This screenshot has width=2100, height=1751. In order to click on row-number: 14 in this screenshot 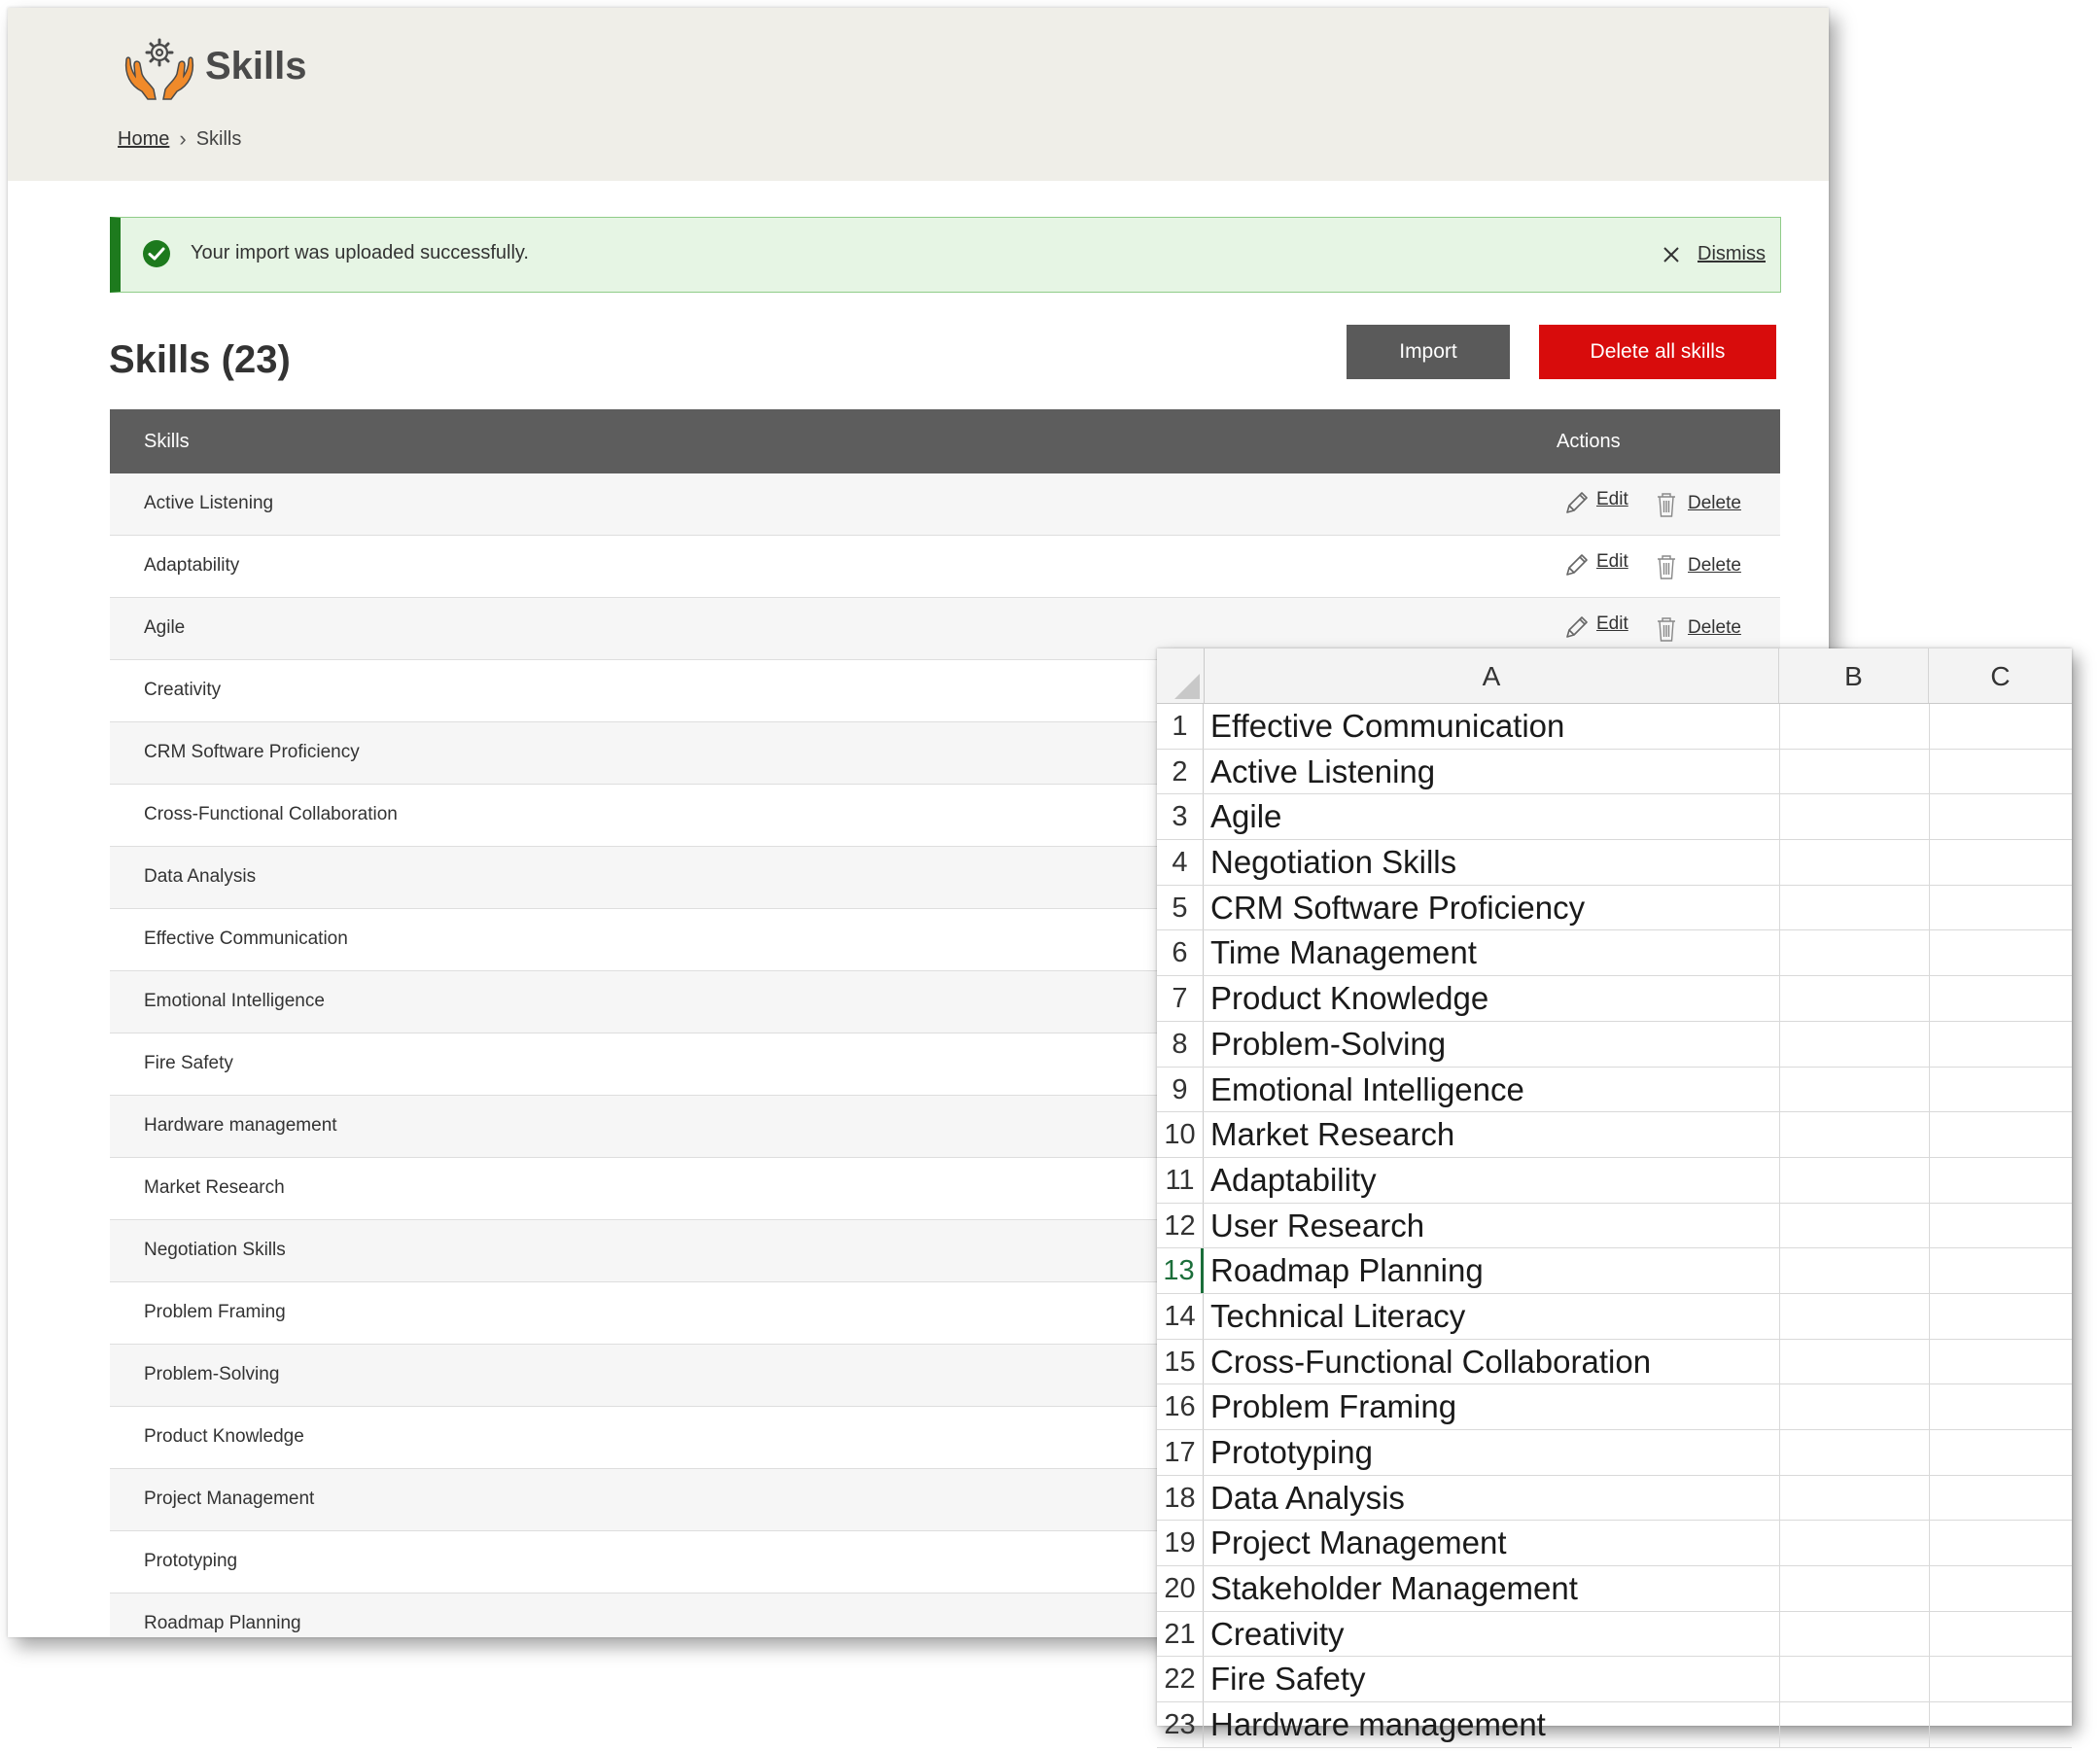, I will do `click(1180, 1316)`.